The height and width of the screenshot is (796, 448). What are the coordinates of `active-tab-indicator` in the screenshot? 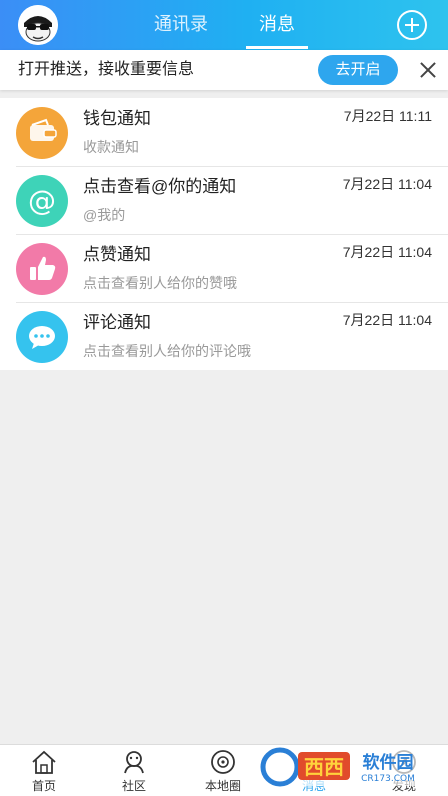 It's located at (277, 47).